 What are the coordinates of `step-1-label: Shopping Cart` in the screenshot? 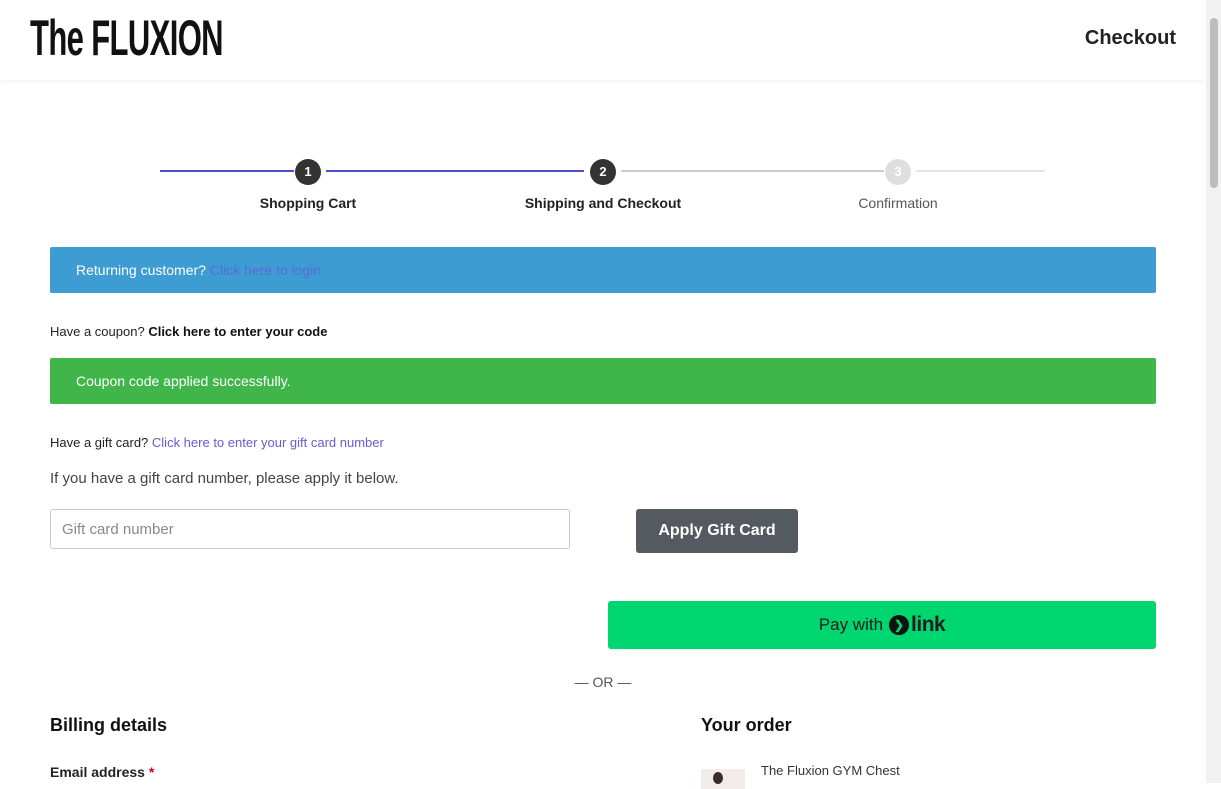 It's located at (308, 203).